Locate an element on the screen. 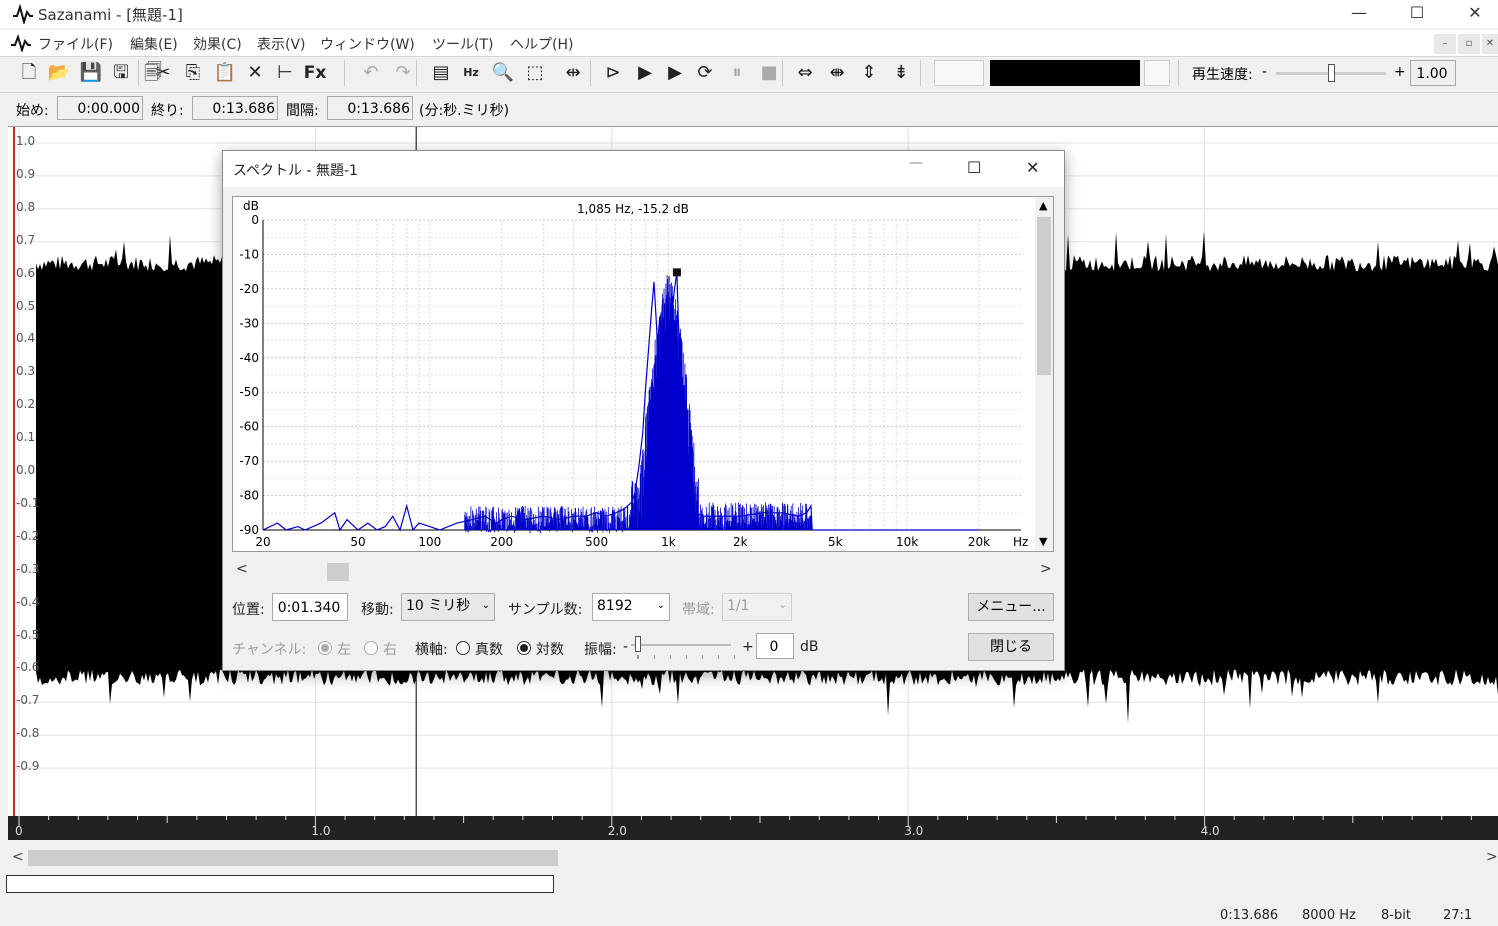  loop-icon: ⟳ is located at coordinates (705, 73).